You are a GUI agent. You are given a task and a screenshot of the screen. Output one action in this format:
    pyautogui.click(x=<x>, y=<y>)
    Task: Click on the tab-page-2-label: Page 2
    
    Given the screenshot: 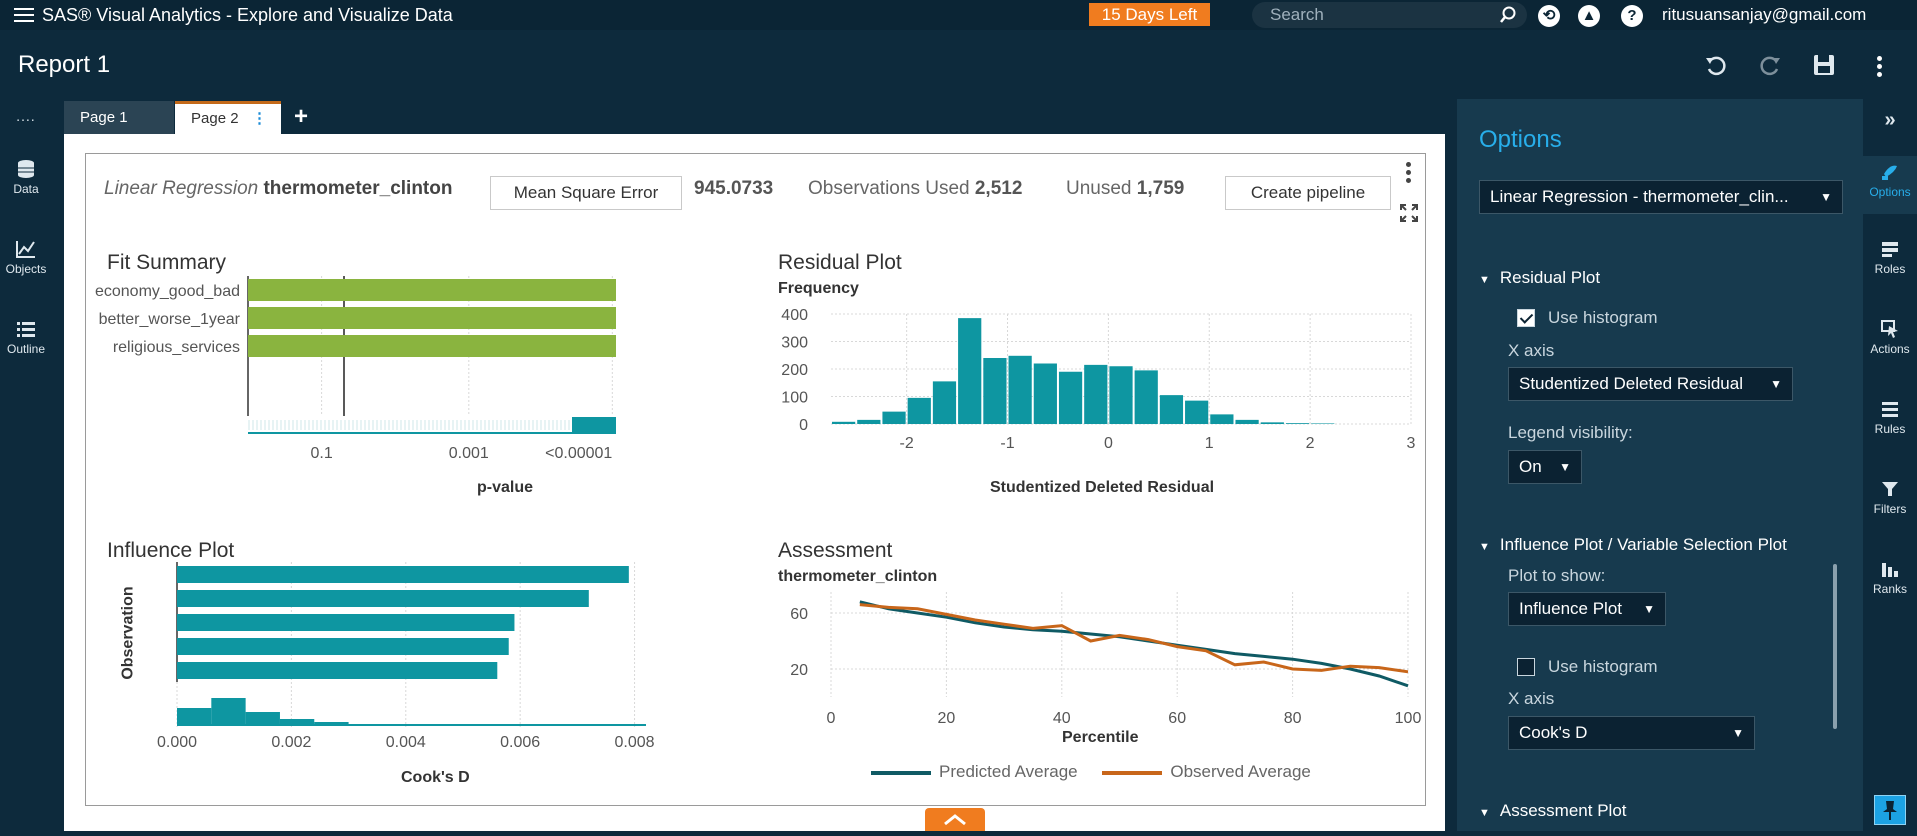 What is the action you would take?
    pyautogui.click(x=215, y=118)
    